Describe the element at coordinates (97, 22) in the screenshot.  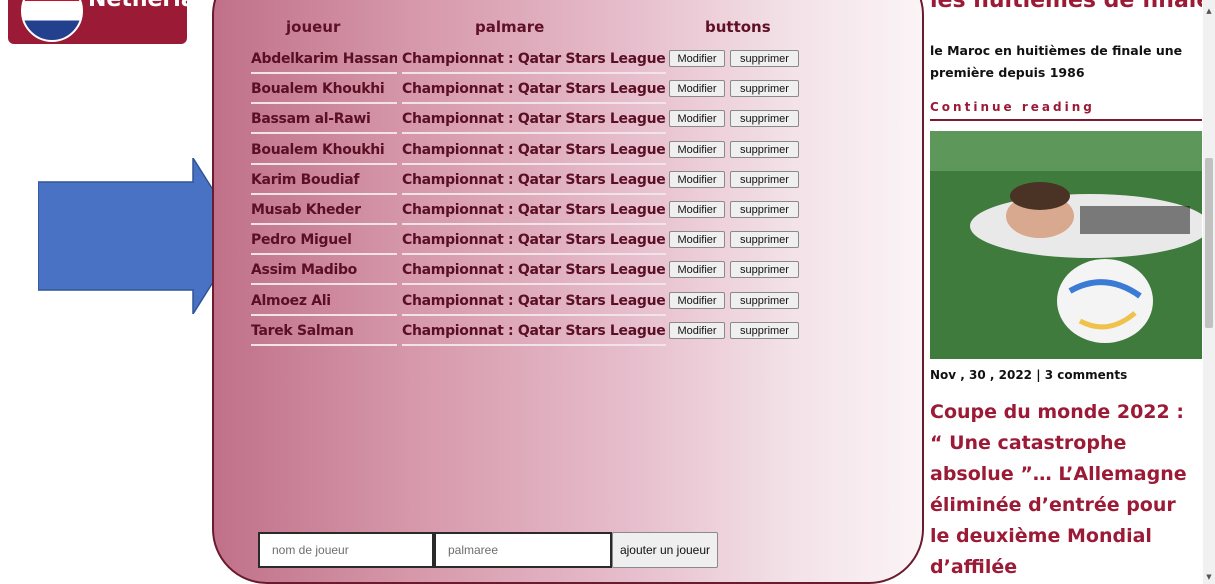
I see `country-flag-card: Netherlands` at that location.